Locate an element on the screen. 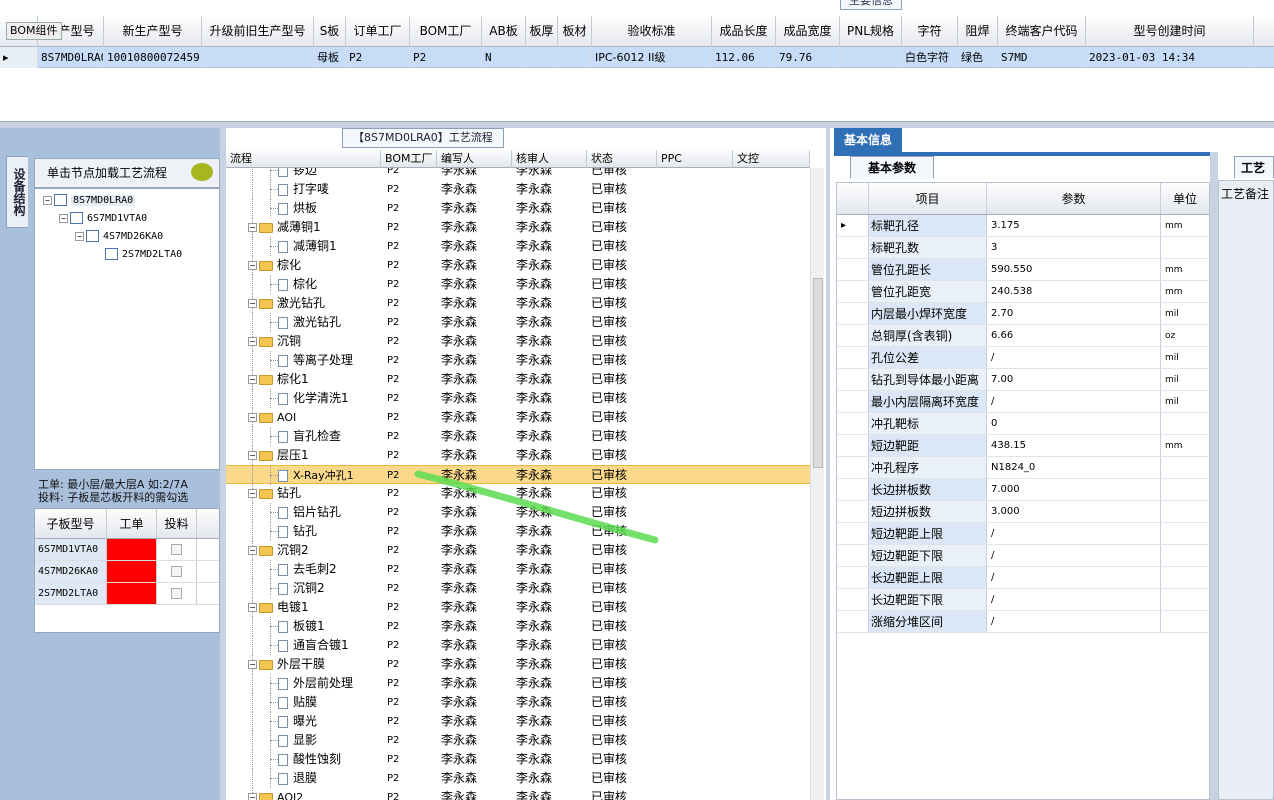 This screenshot has height=800, width=1274. vertical-splitter is located at coordinates (1214, 476).